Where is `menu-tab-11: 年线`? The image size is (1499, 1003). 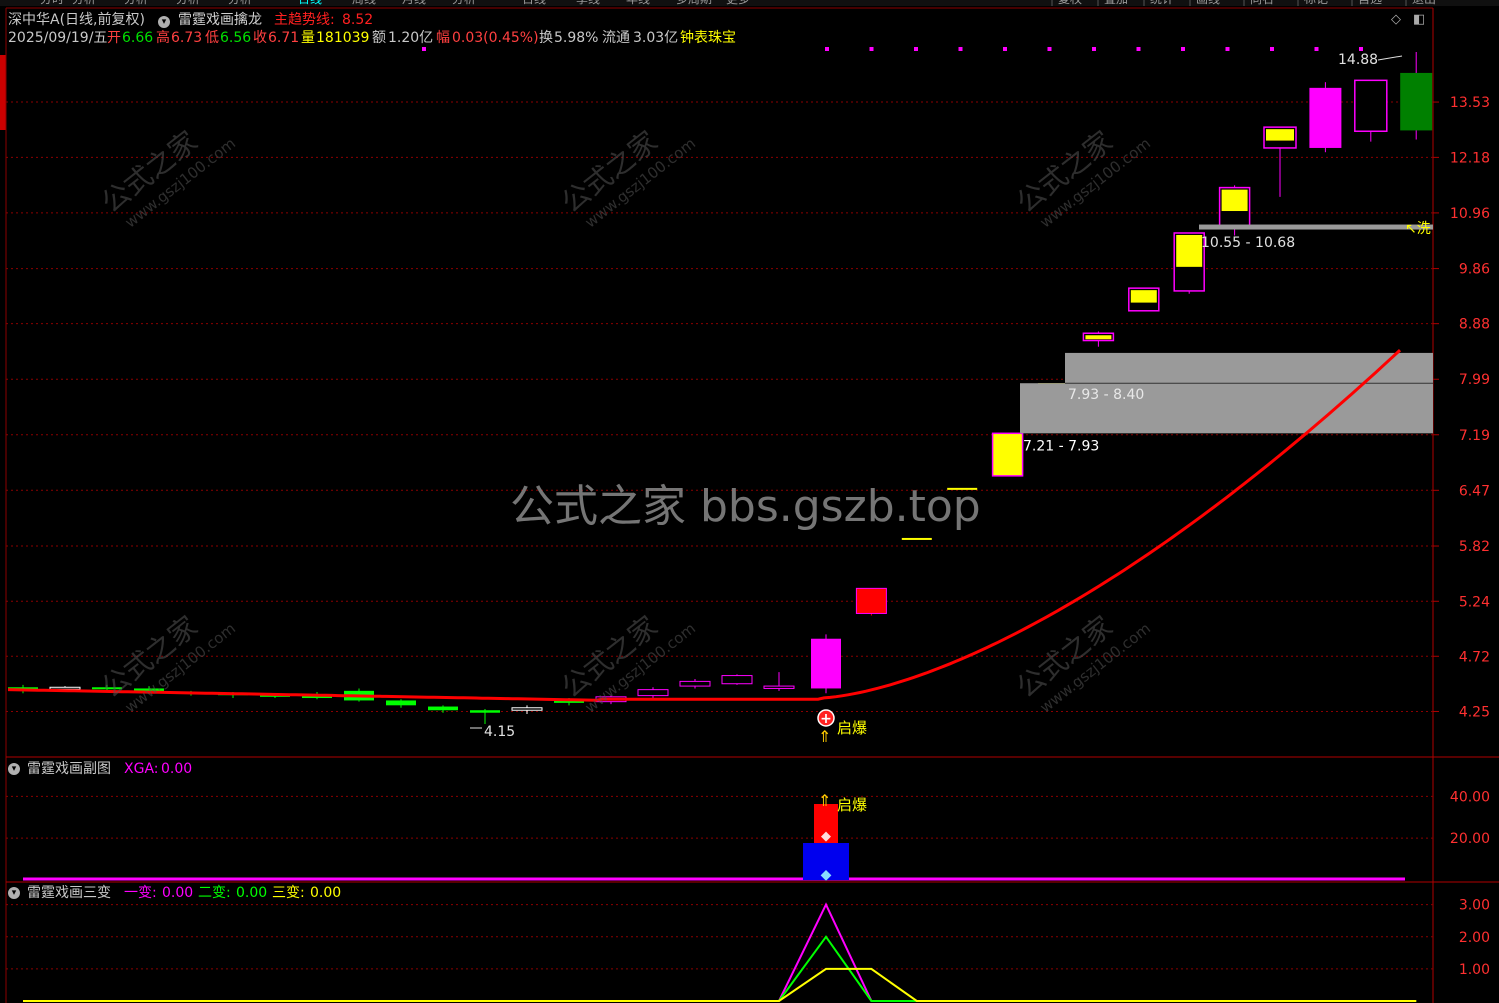
menu-tab-11: 年线 is located at coordinates (638, 3).